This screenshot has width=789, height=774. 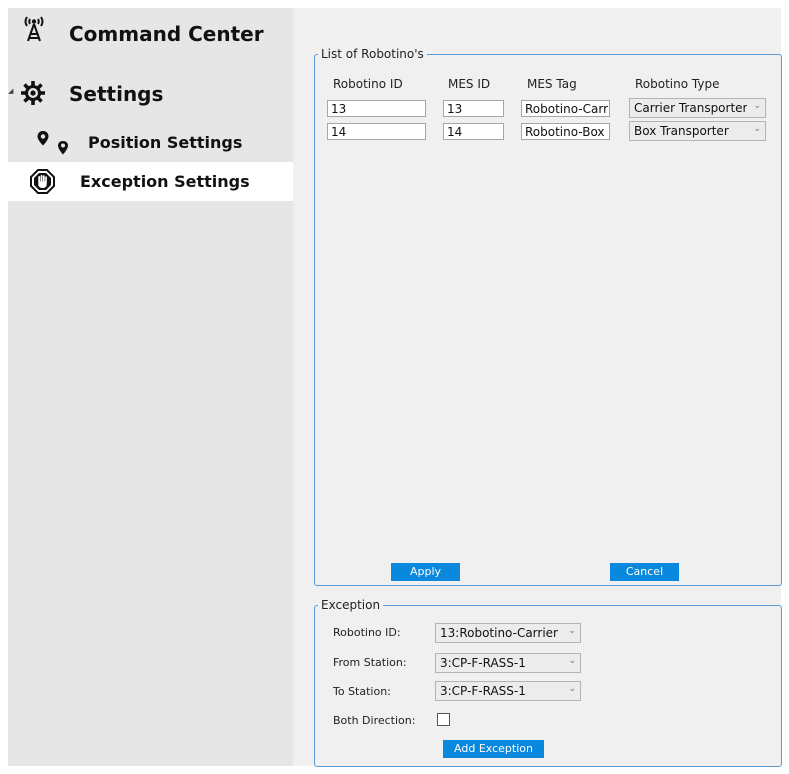 What do you see at coordinates (443, 719) in the screenshot?
I see `both-direction-checkbox` at bounding box center [443, 719].